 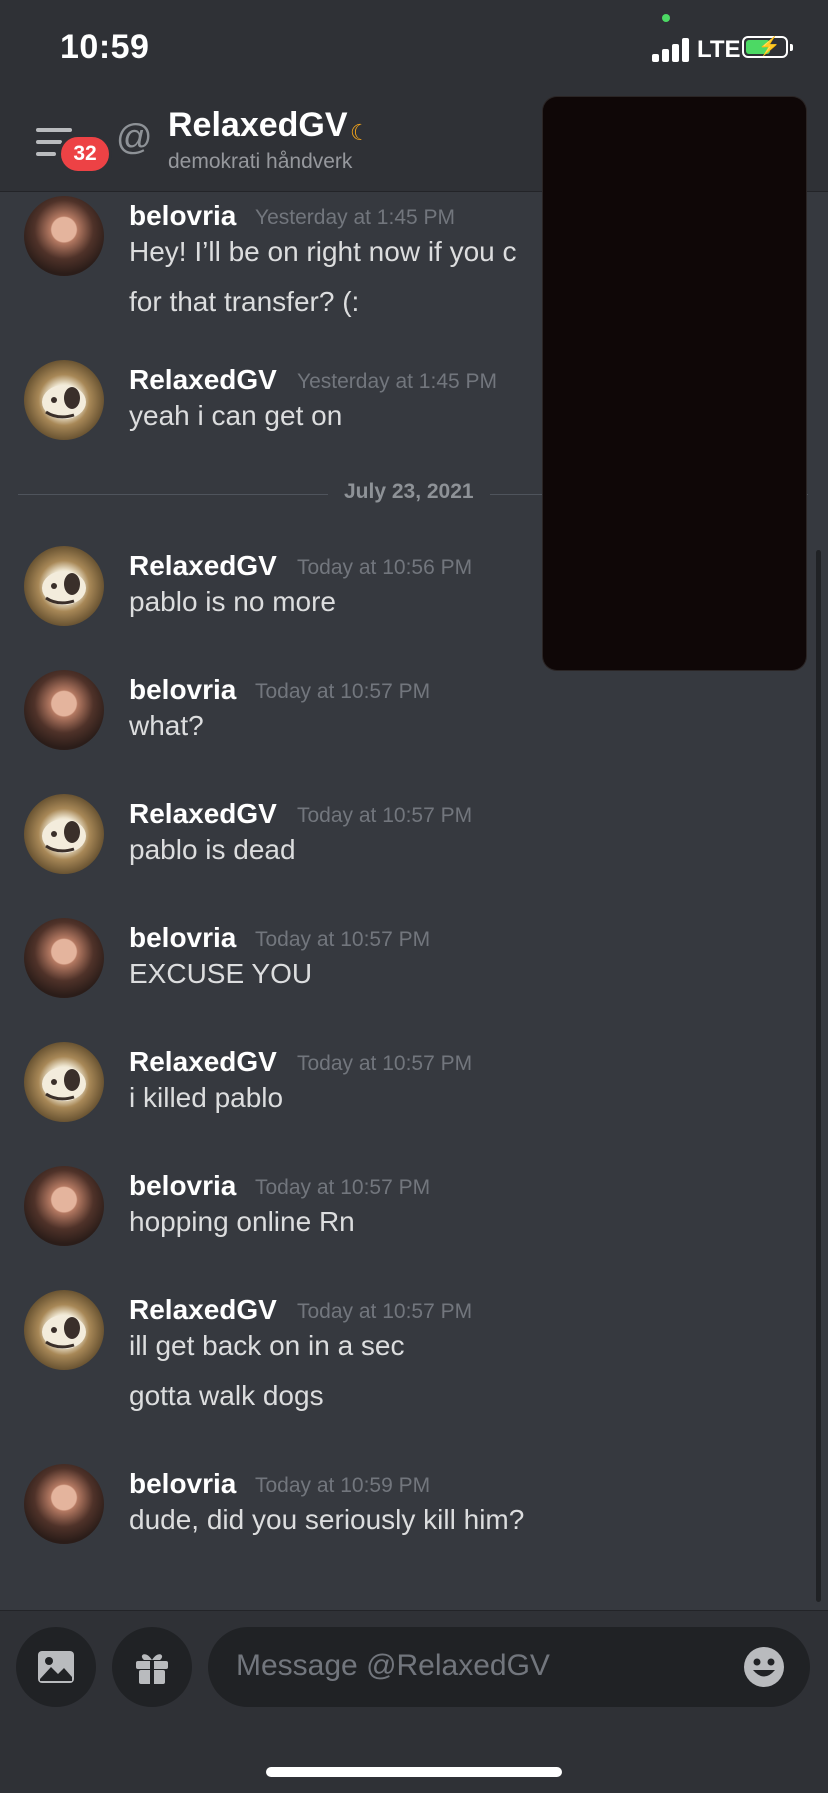 What do you see at coordinates (674, 383) in the screenshot?
I see `video-call-overlay` at bounding box center [674, 383].